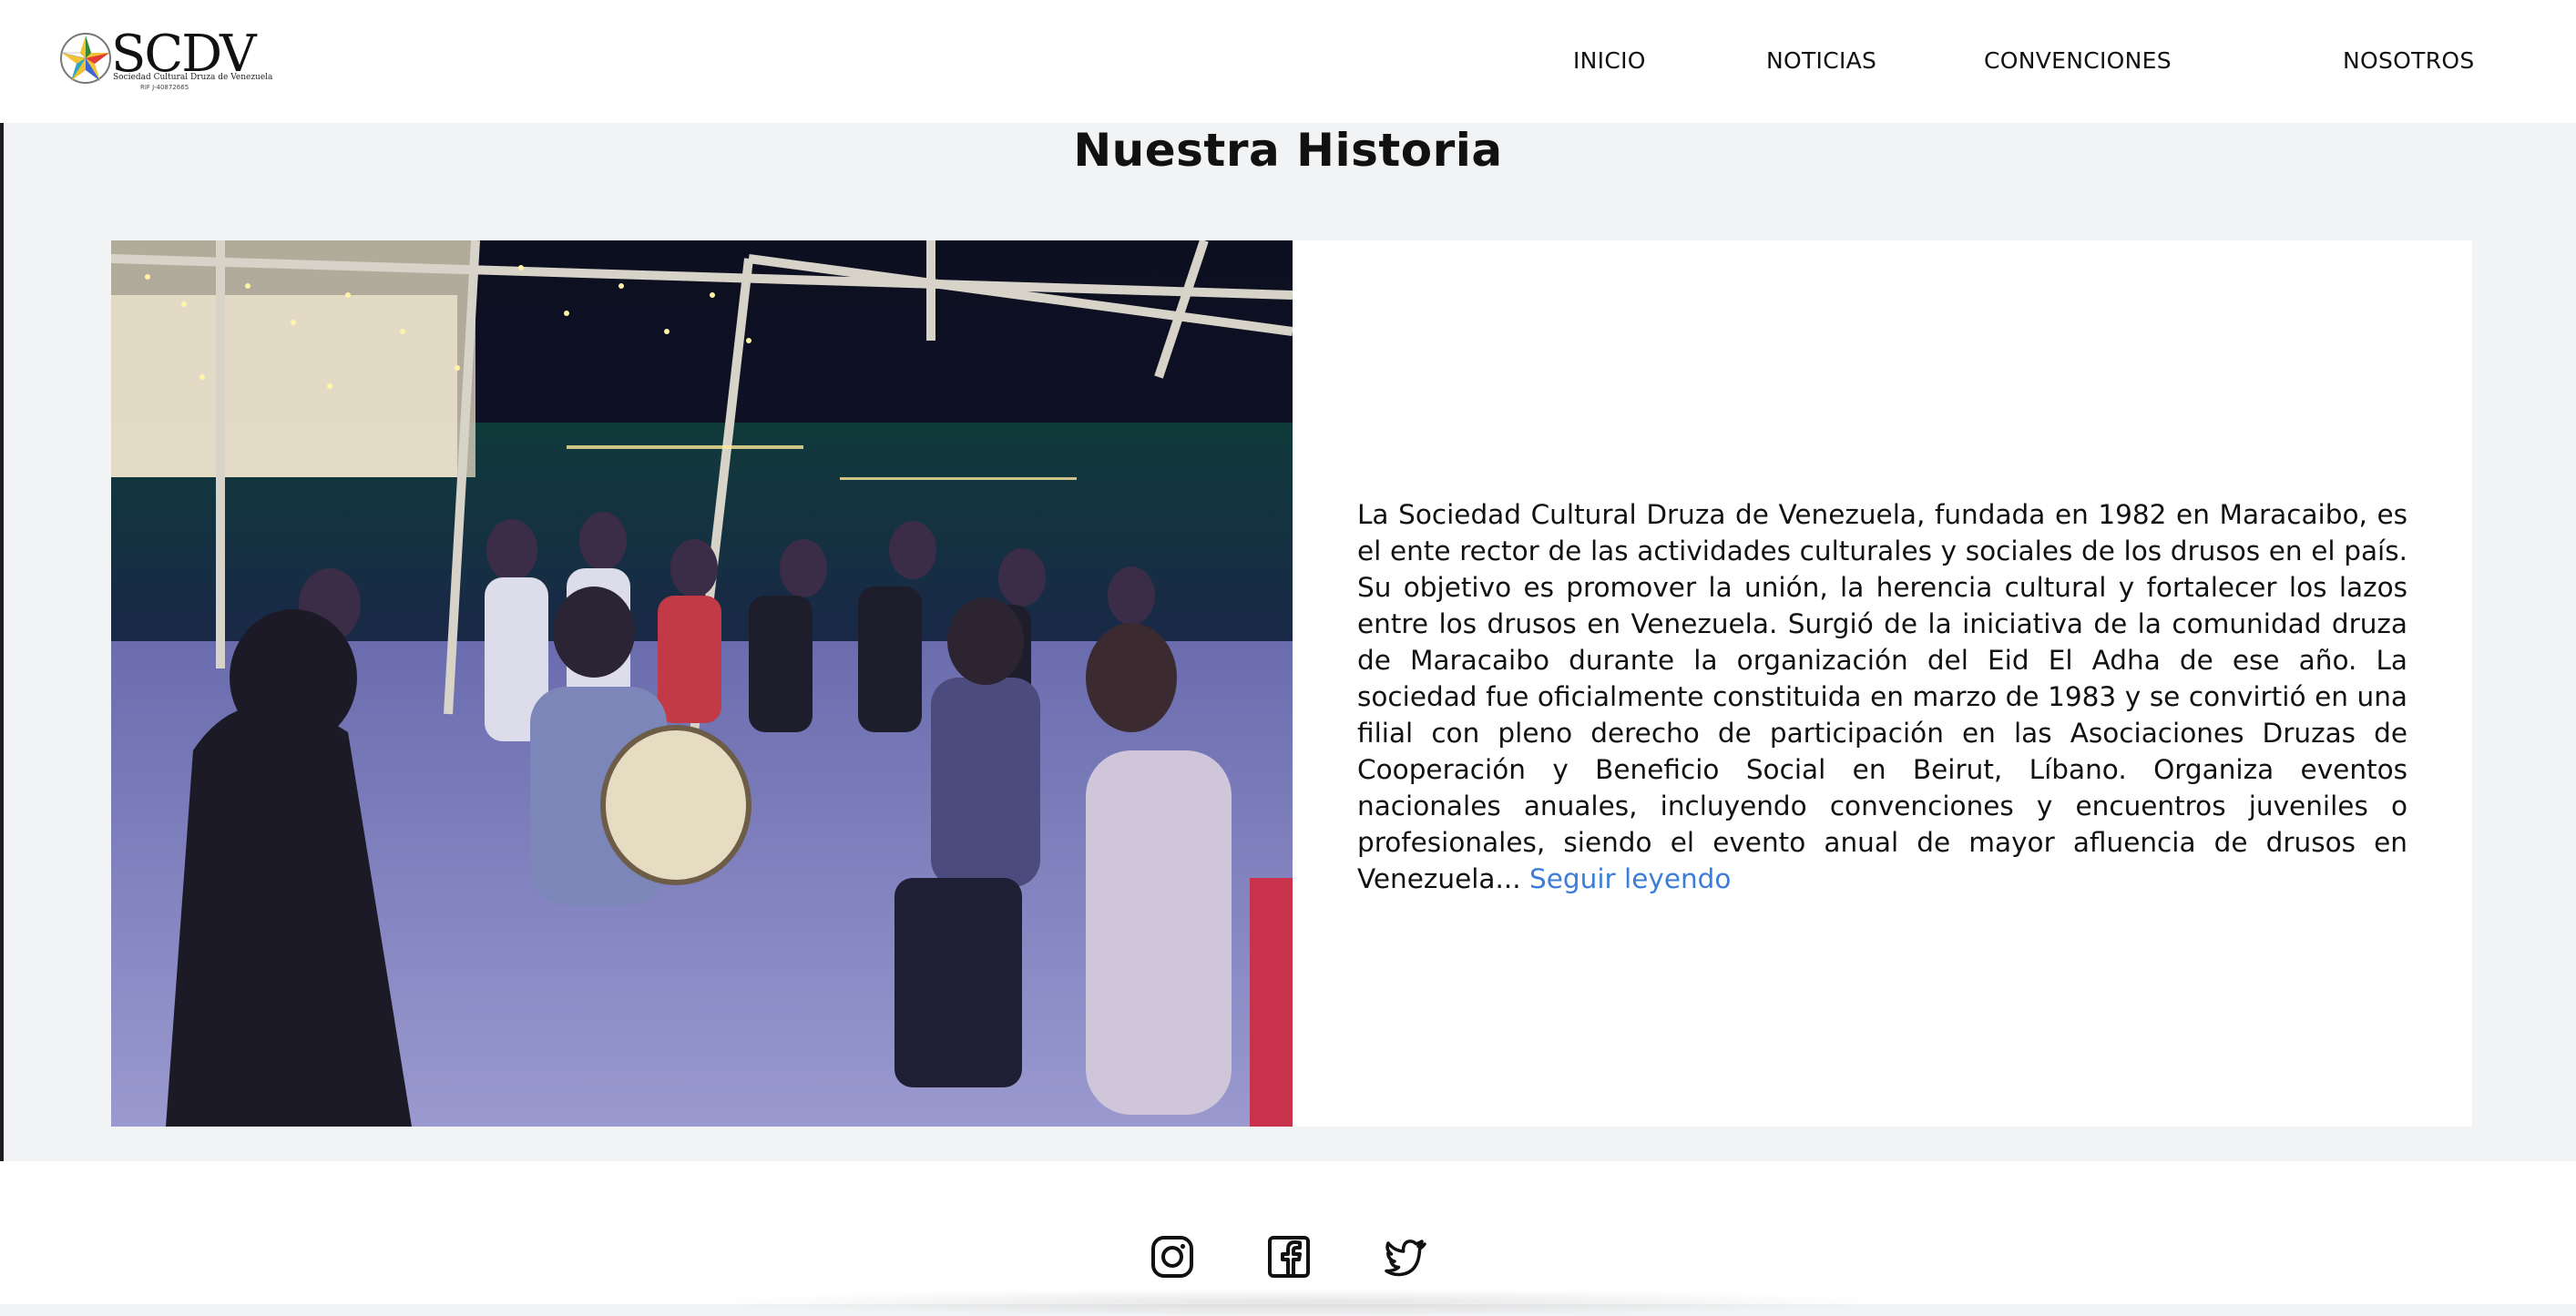  I want to click on instagram-icon, so click(1172, 1257).